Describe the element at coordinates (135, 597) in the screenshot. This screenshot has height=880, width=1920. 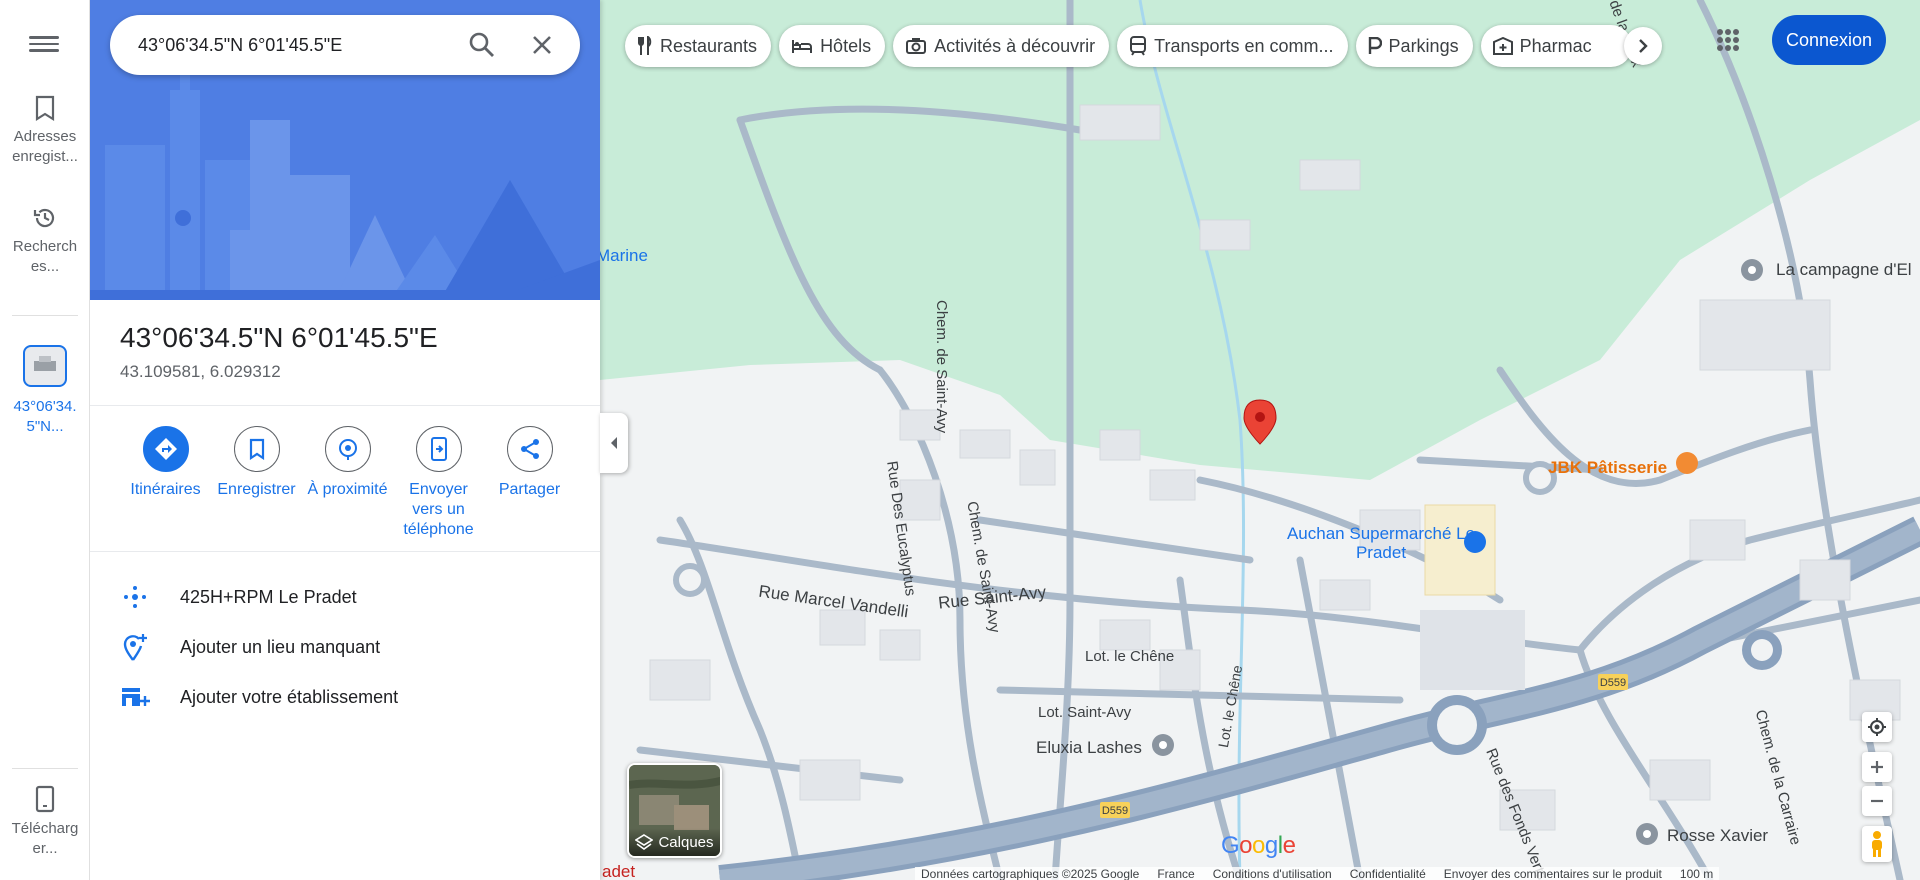
I see `plus-code-icon` at that location.